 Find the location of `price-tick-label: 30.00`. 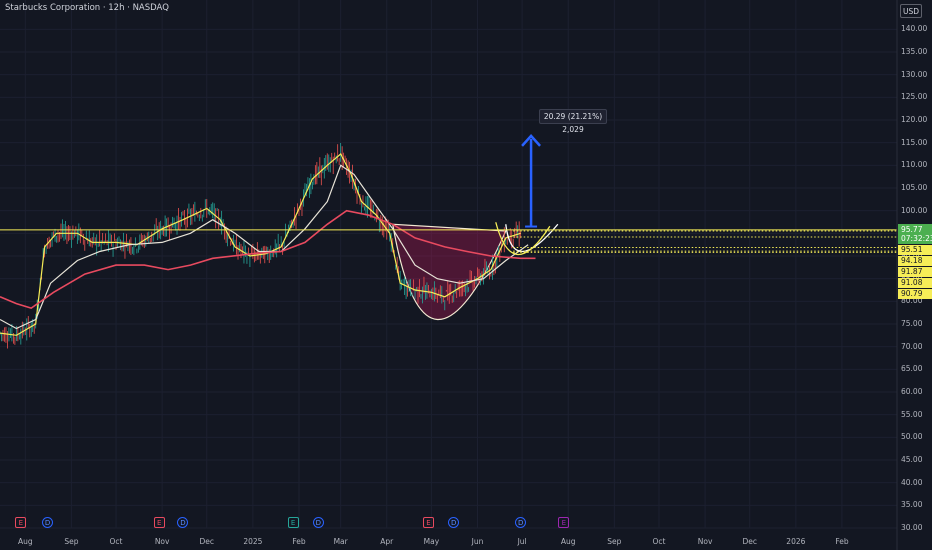

price-tick-label: 30.00 is located at coordinates (912, 527).